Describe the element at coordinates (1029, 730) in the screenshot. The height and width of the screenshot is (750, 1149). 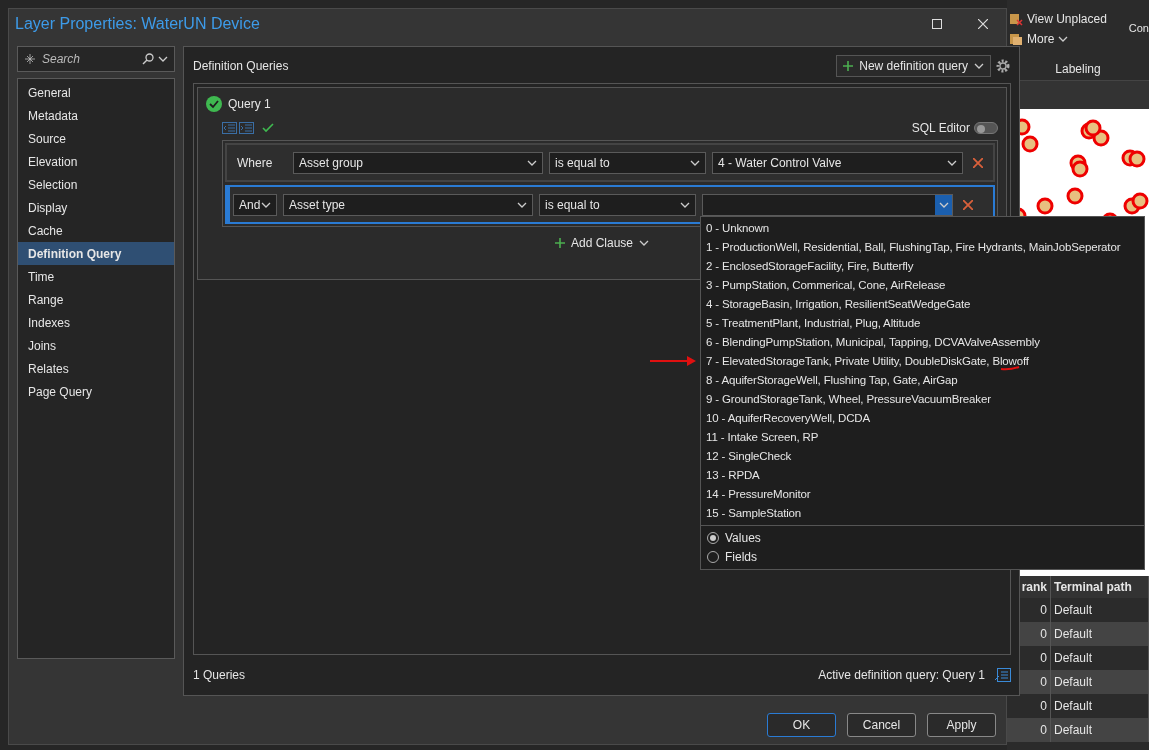
I see `table-cell: 0` at that location.